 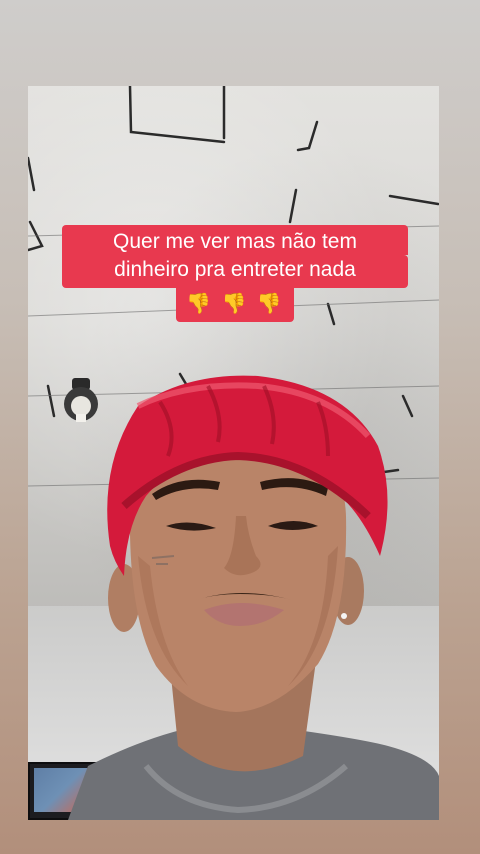 I want to click on earring, so click(x=344, y=616).